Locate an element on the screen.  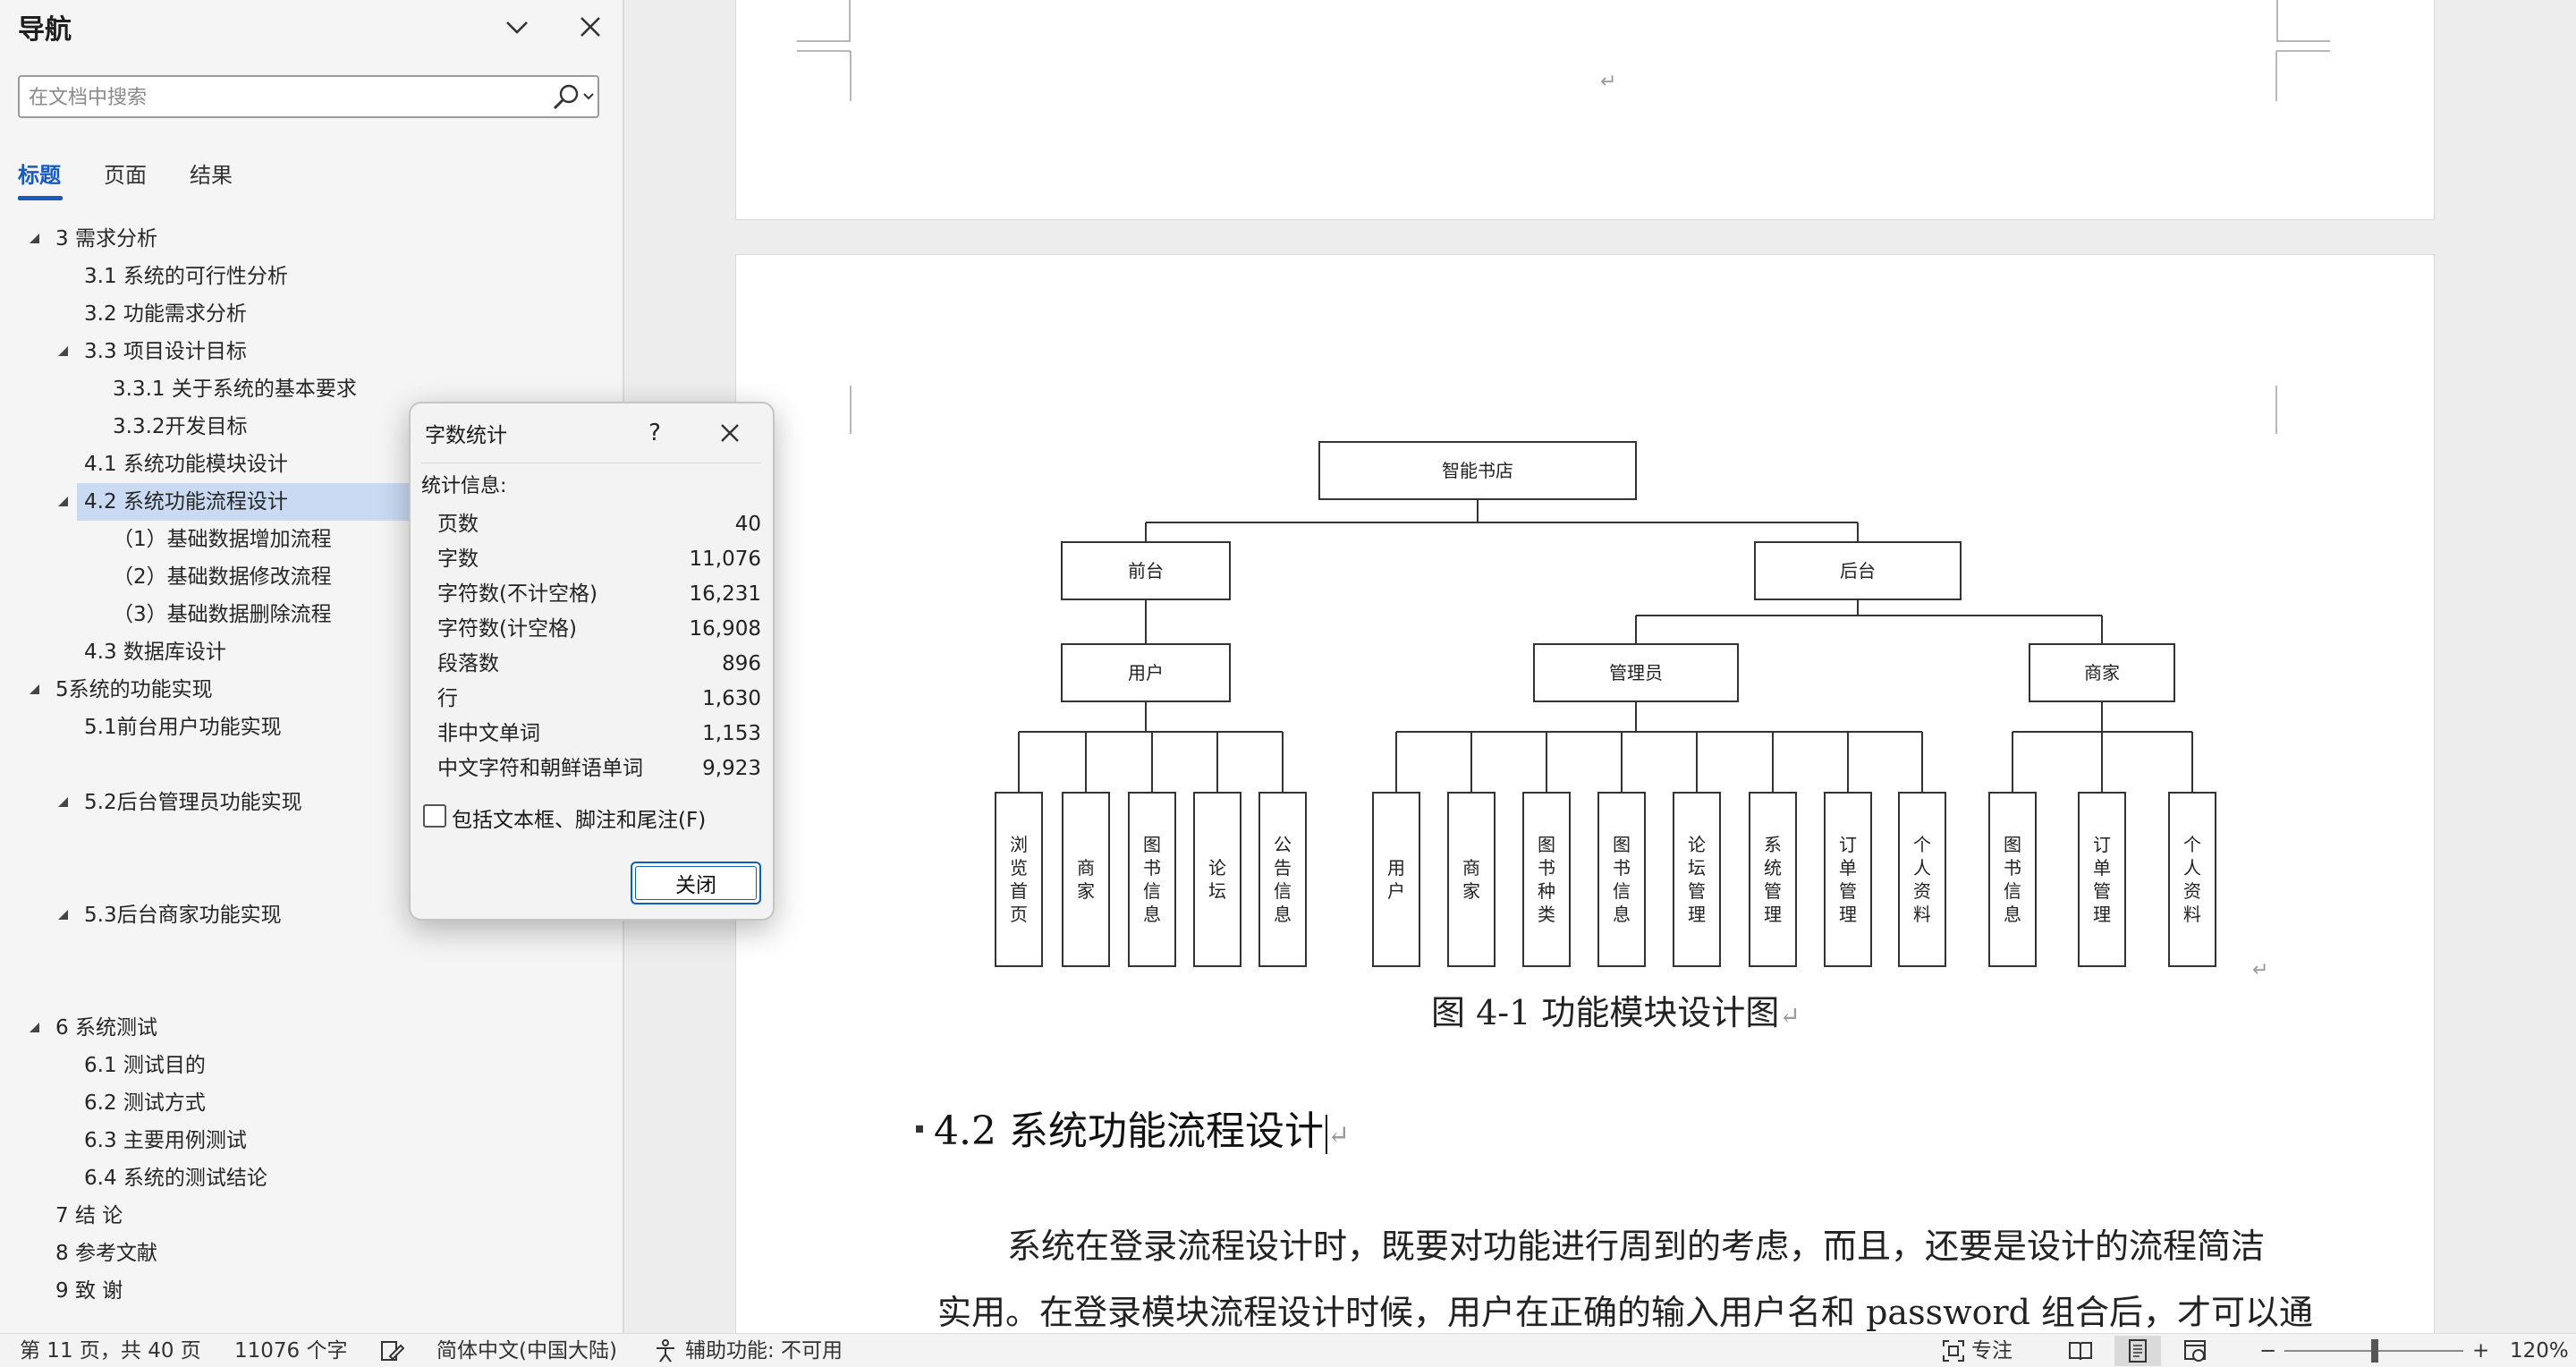
statistic-label: 行 is located at coordinates (447, 698).